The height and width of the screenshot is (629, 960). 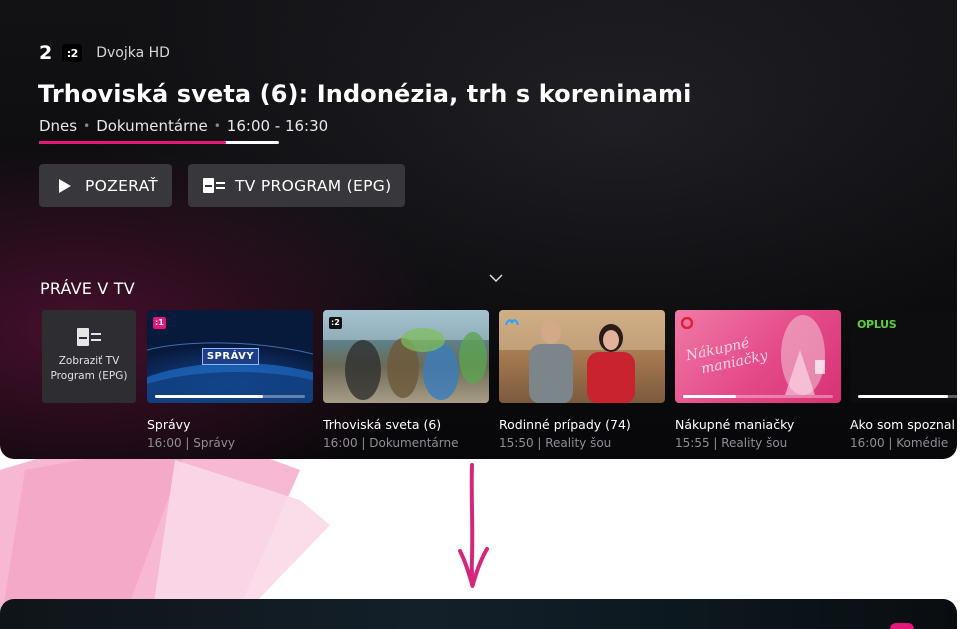 What do you see at coordinates (335, 323) in the screenshot?
I see `channel-badge: :2` at bounding box center [335, 323].